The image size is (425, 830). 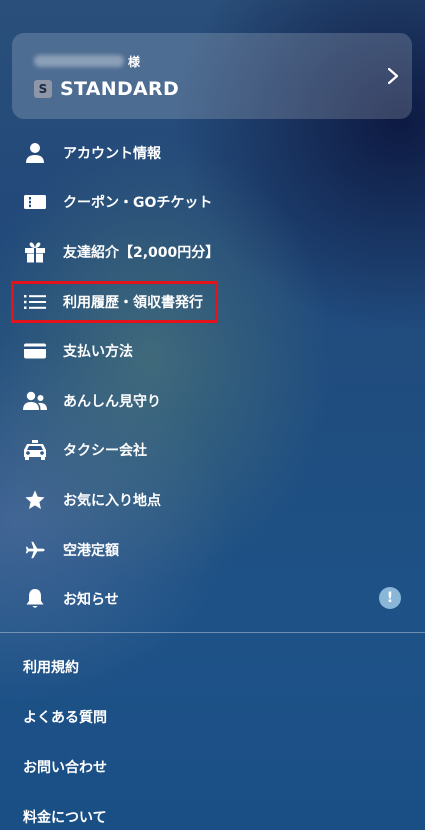 I want to click on bell-icon, so click(x=35, y=599).